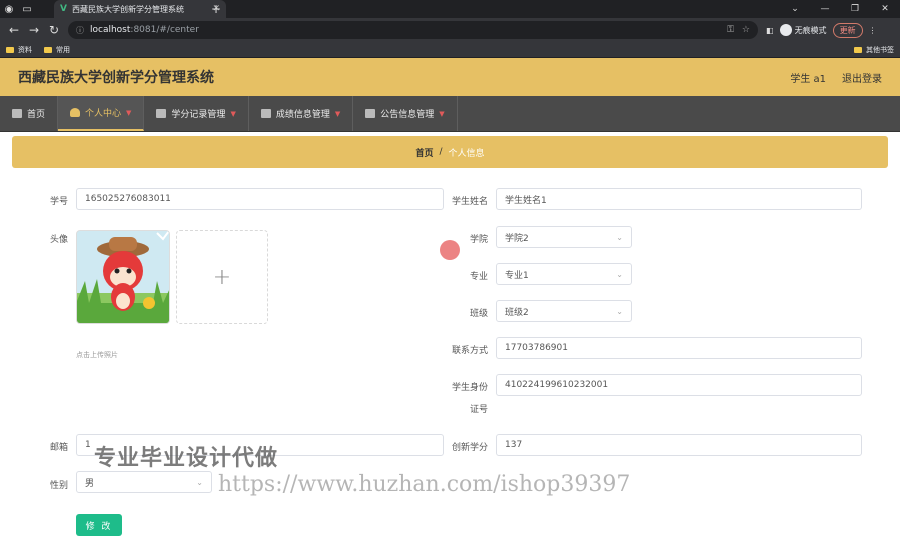 The width and height of the screenshot is (900, 540). I want to click on breadcrumb-home: 首页, so click(424, 152).